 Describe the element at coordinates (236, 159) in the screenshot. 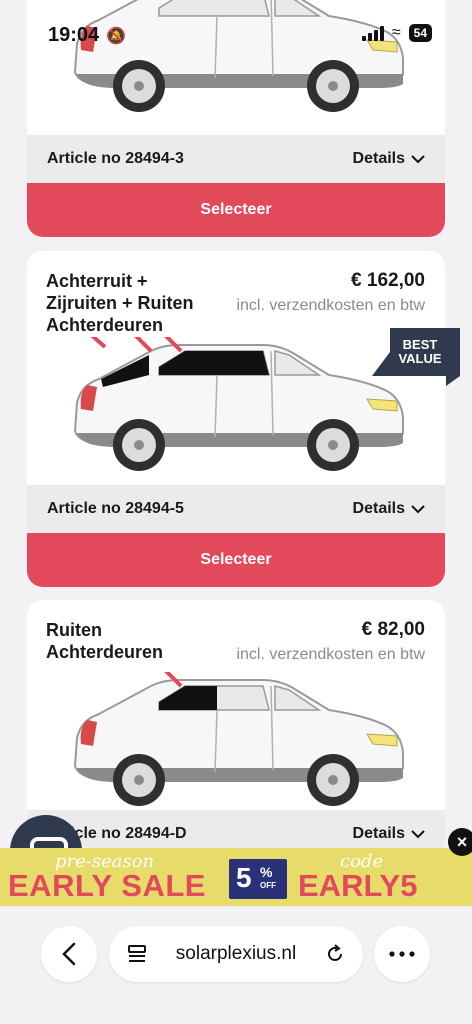

I see `article-bar: Article no 28494-3 Details` at that location.